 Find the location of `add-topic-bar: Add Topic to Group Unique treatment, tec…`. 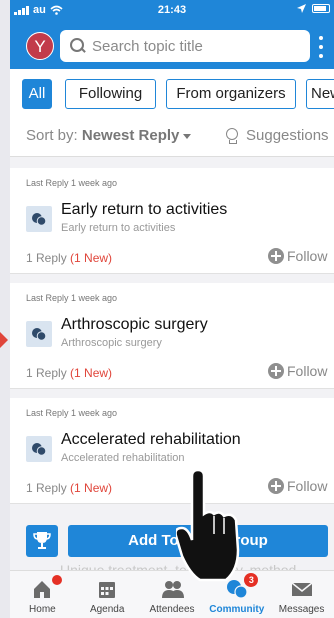

add-topic-bar: Add Topic to Group Unique treatment, tec… is located at coordinates (172, 547).